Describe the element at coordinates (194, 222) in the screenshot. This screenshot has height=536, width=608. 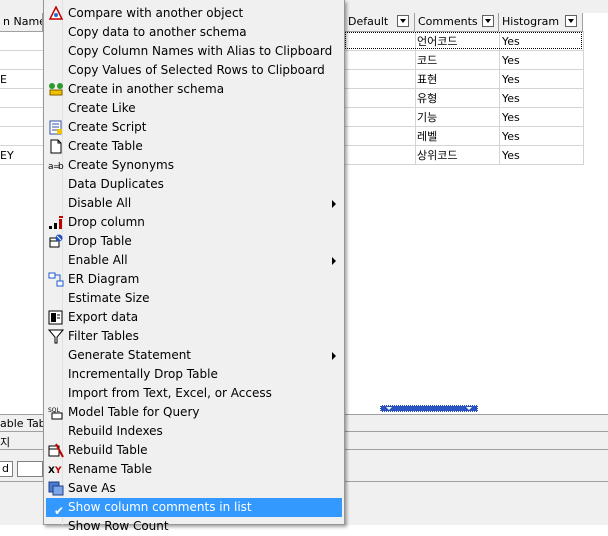
I see `menu-item-drop-column: Drop column` at that location.